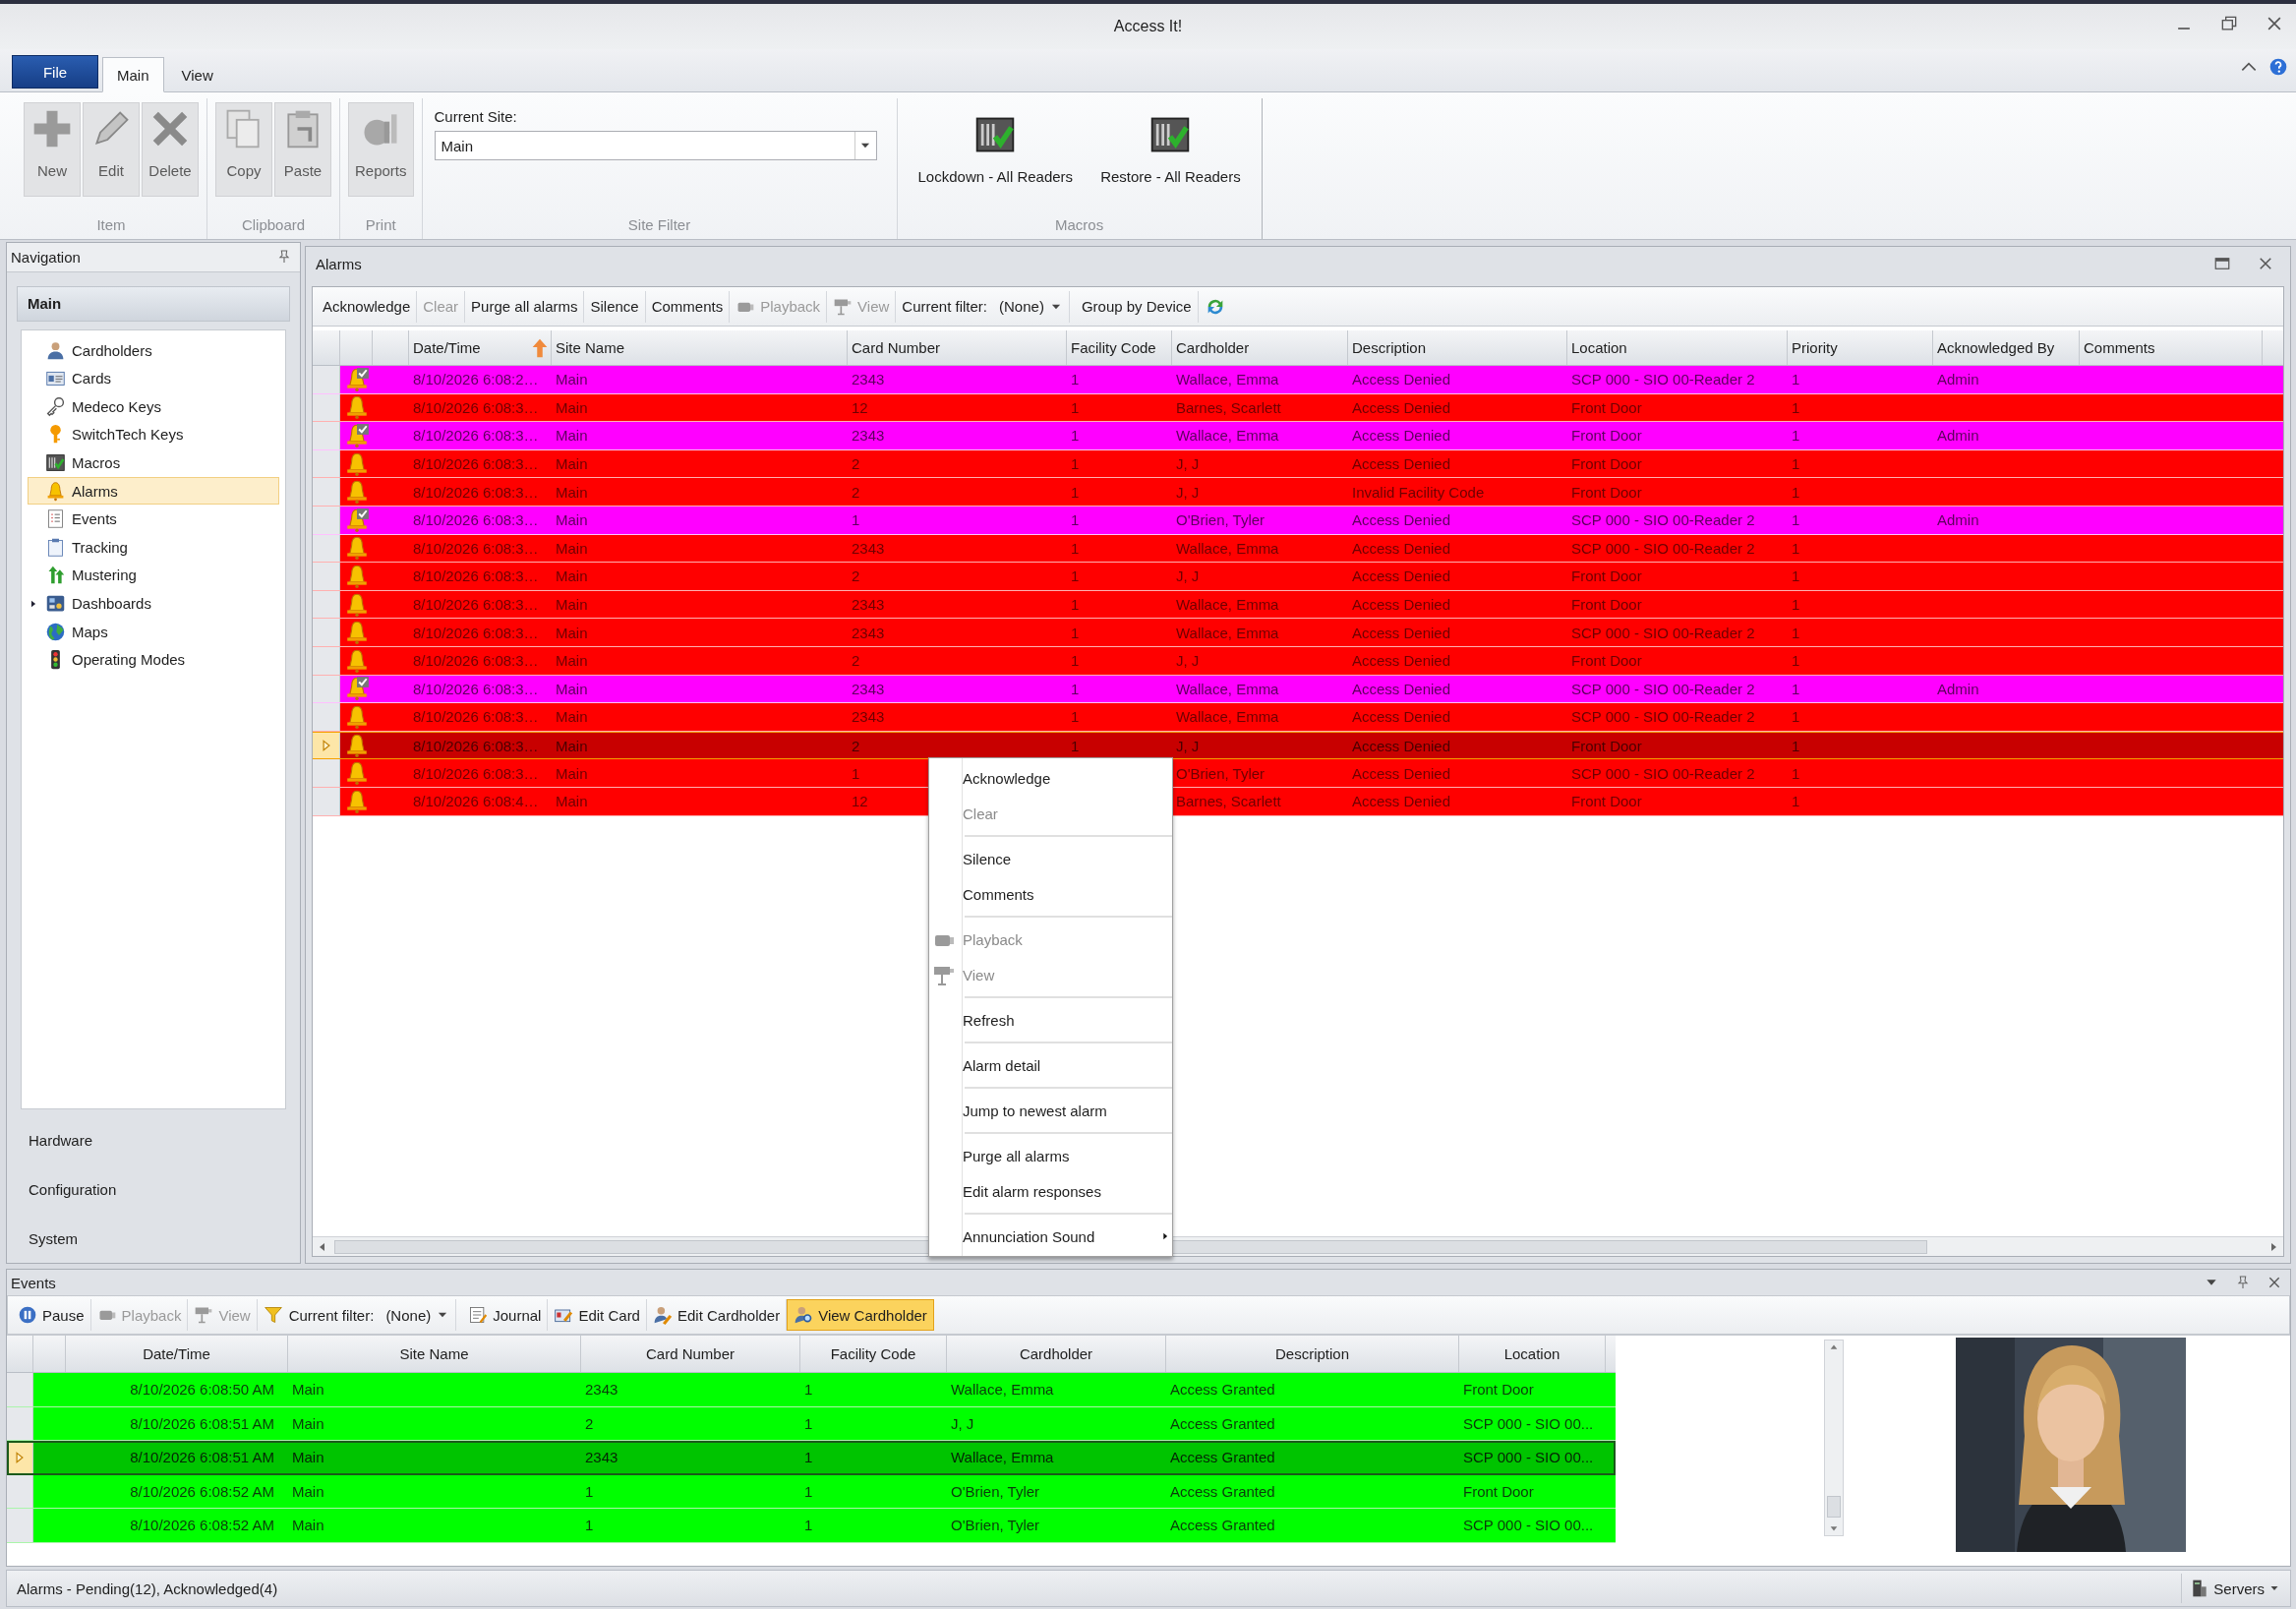 This screenshot has height=1609, width=2296. Describe the element at coordinates (1050, 1236) in the screenshot. I see `menu-item: Annunciation Sound` at that location.